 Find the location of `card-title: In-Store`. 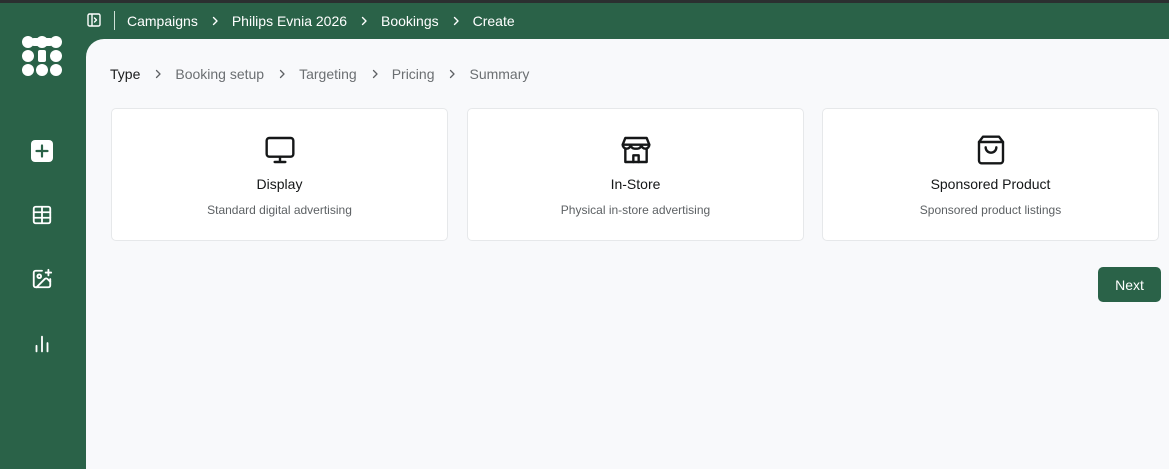

card-title: In-Store is located at coordinates (635, 184).